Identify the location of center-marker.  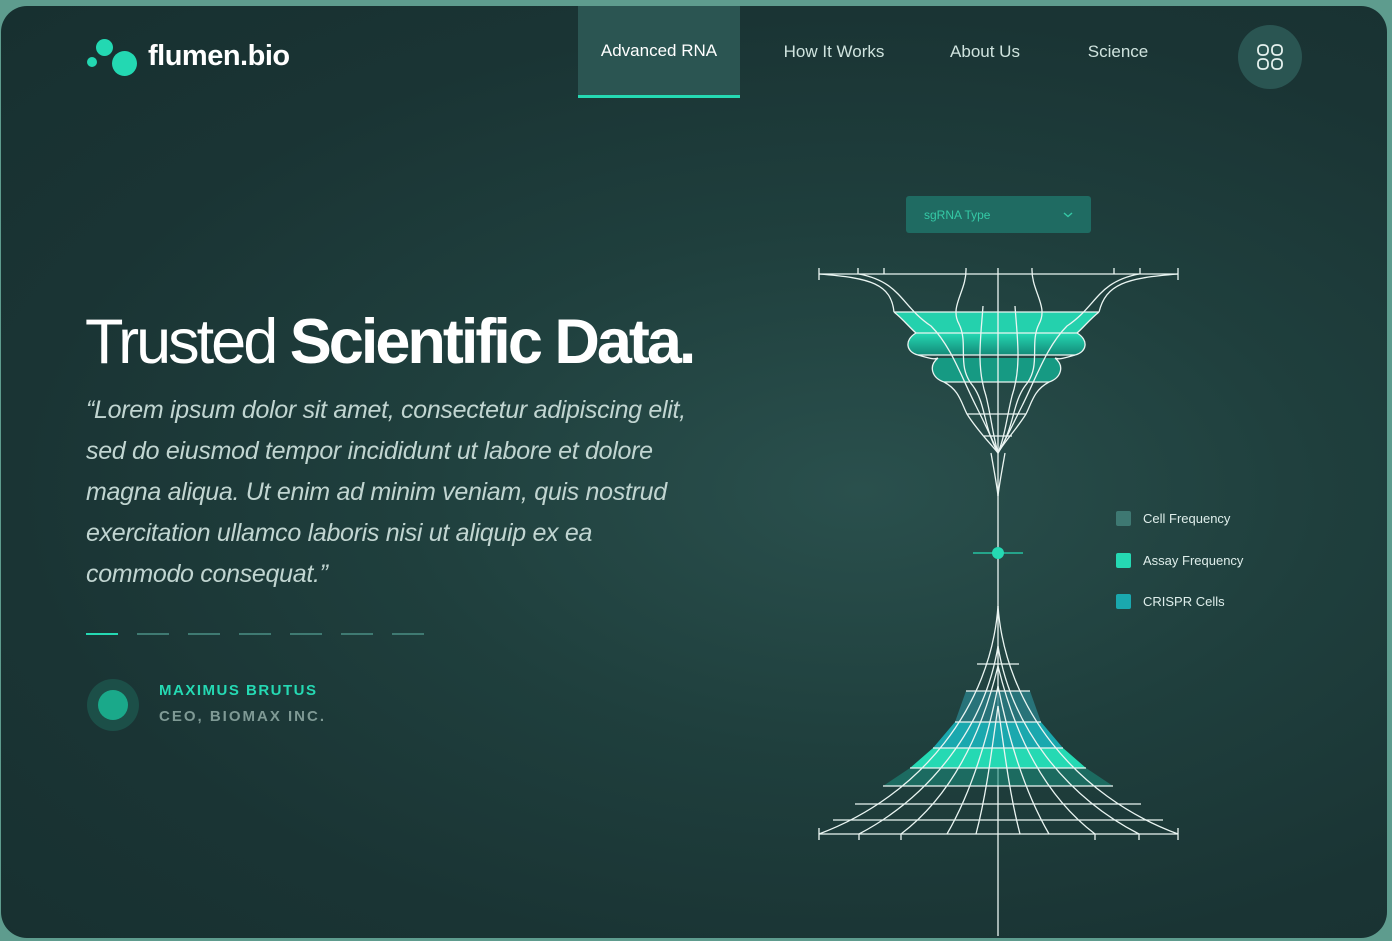
(998, 553).